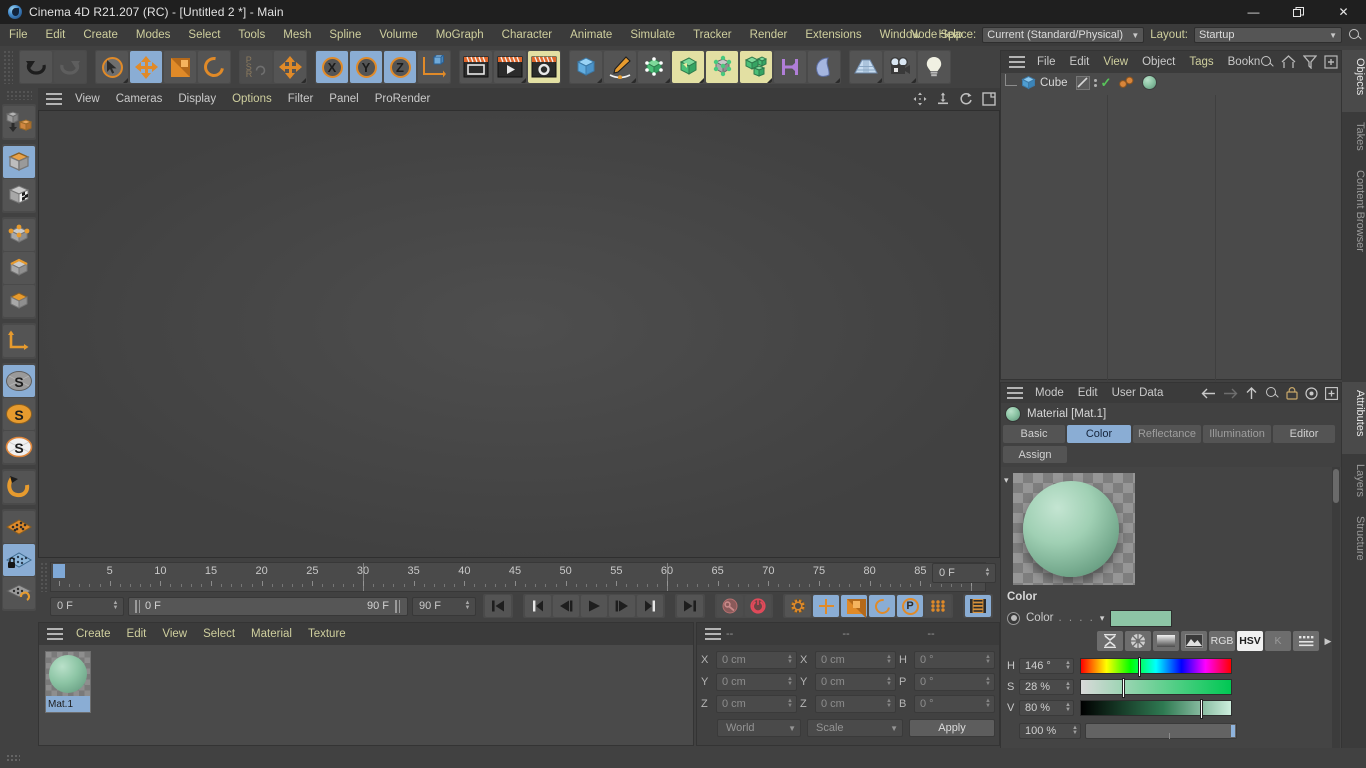  What do you see at coordinates (1138, 641) in the screenshot?
I see `color-wheel-button` at bounding box center [1138, 641].